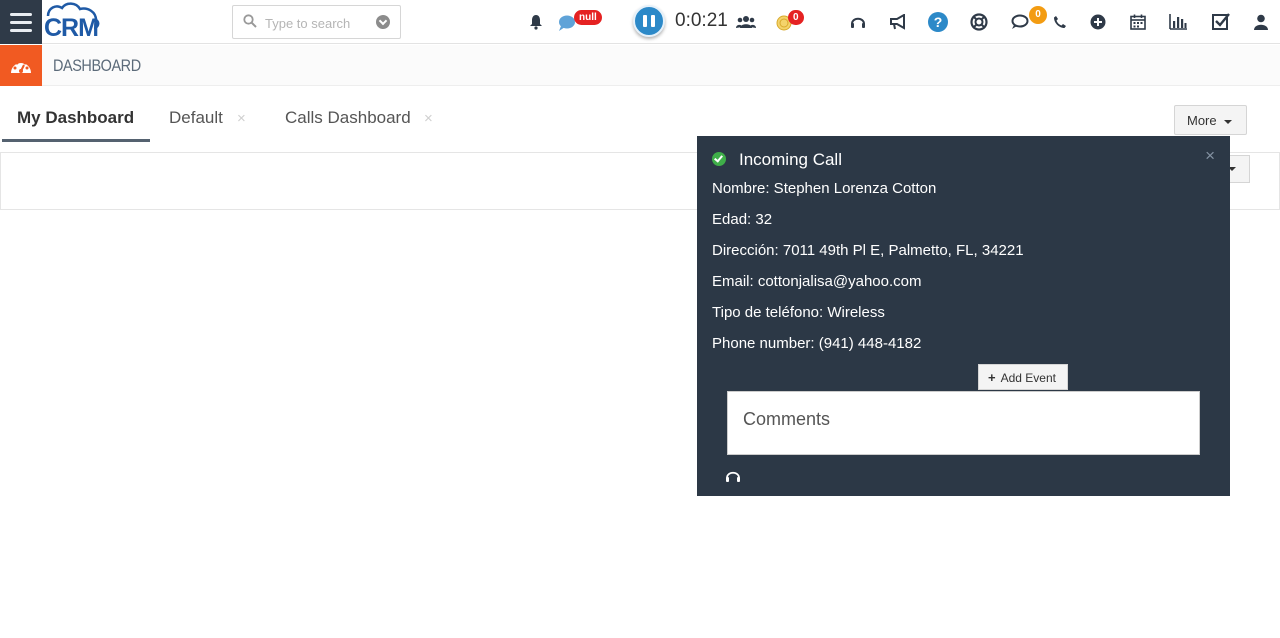 This screenshot has width=1280, height=638. I want to click on coins-badge: 0, so click(796, 17).